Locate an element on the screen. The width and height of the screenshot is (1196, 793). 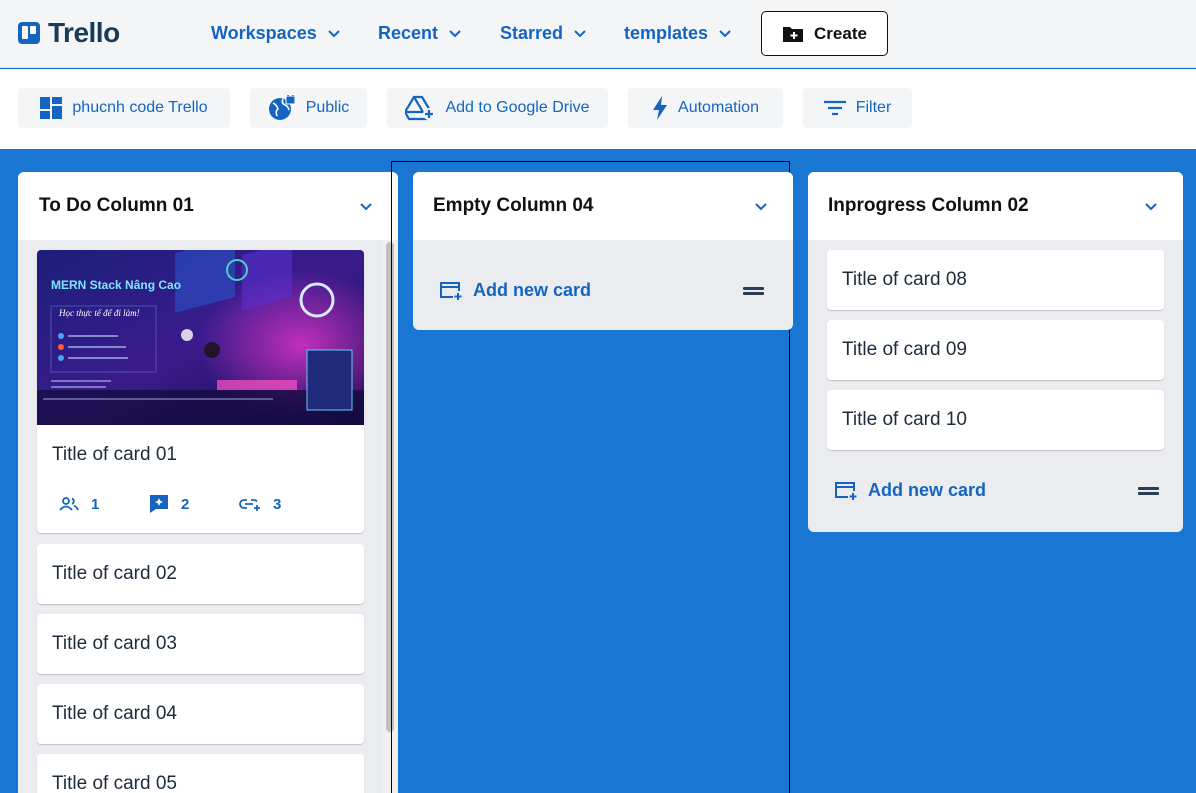
app-name: Trello is located at coordinates (84, 32).